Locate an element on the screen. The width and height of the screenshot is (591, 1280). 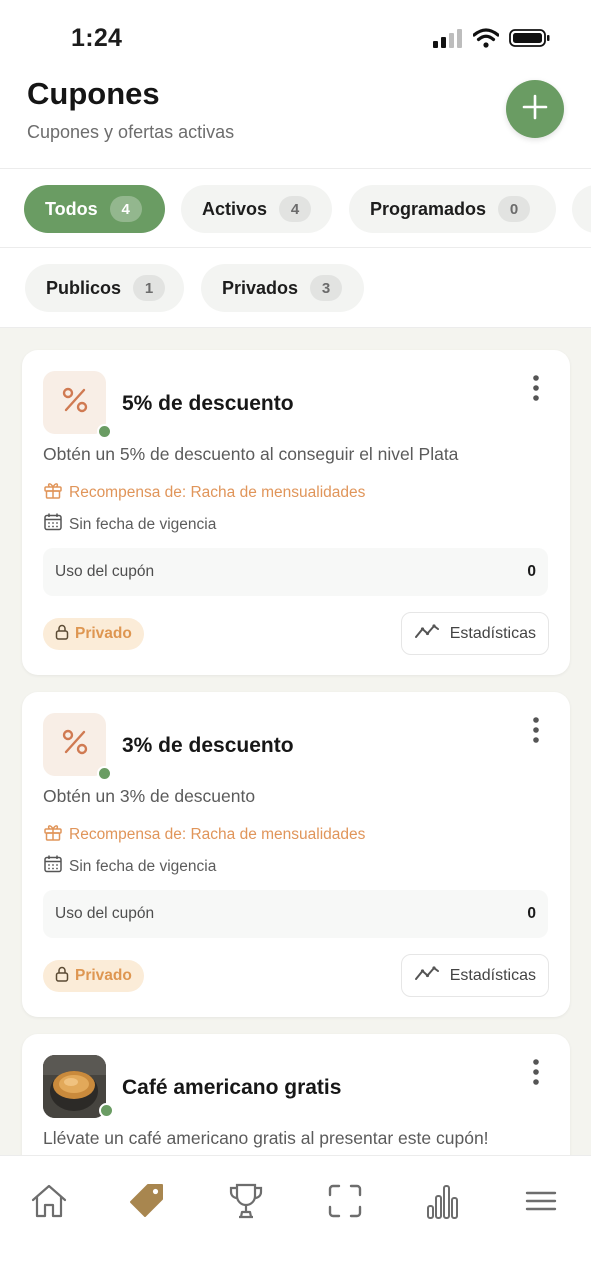
tab-statistics is located at coordinates (443, 1203).